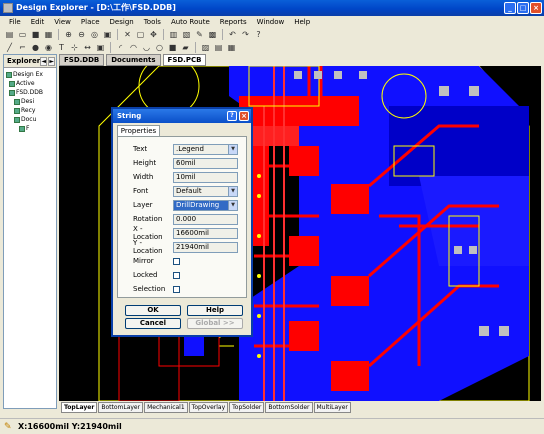  Describe the element at coordinates (30, 74) in the screenshot. I see `tree-item: Design Ex` at that location.